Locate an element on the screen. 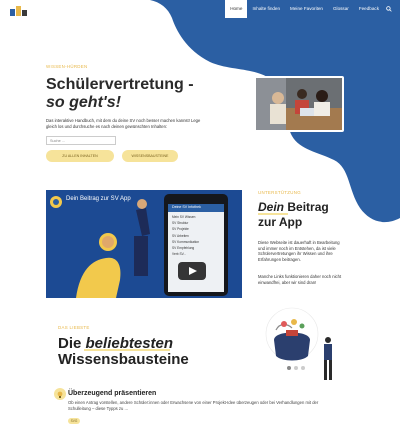 Image resolution: width=400 pixels, height=429 pixels. hero-title-line1: Schülervertretung - is located at coordinates (120, 84).